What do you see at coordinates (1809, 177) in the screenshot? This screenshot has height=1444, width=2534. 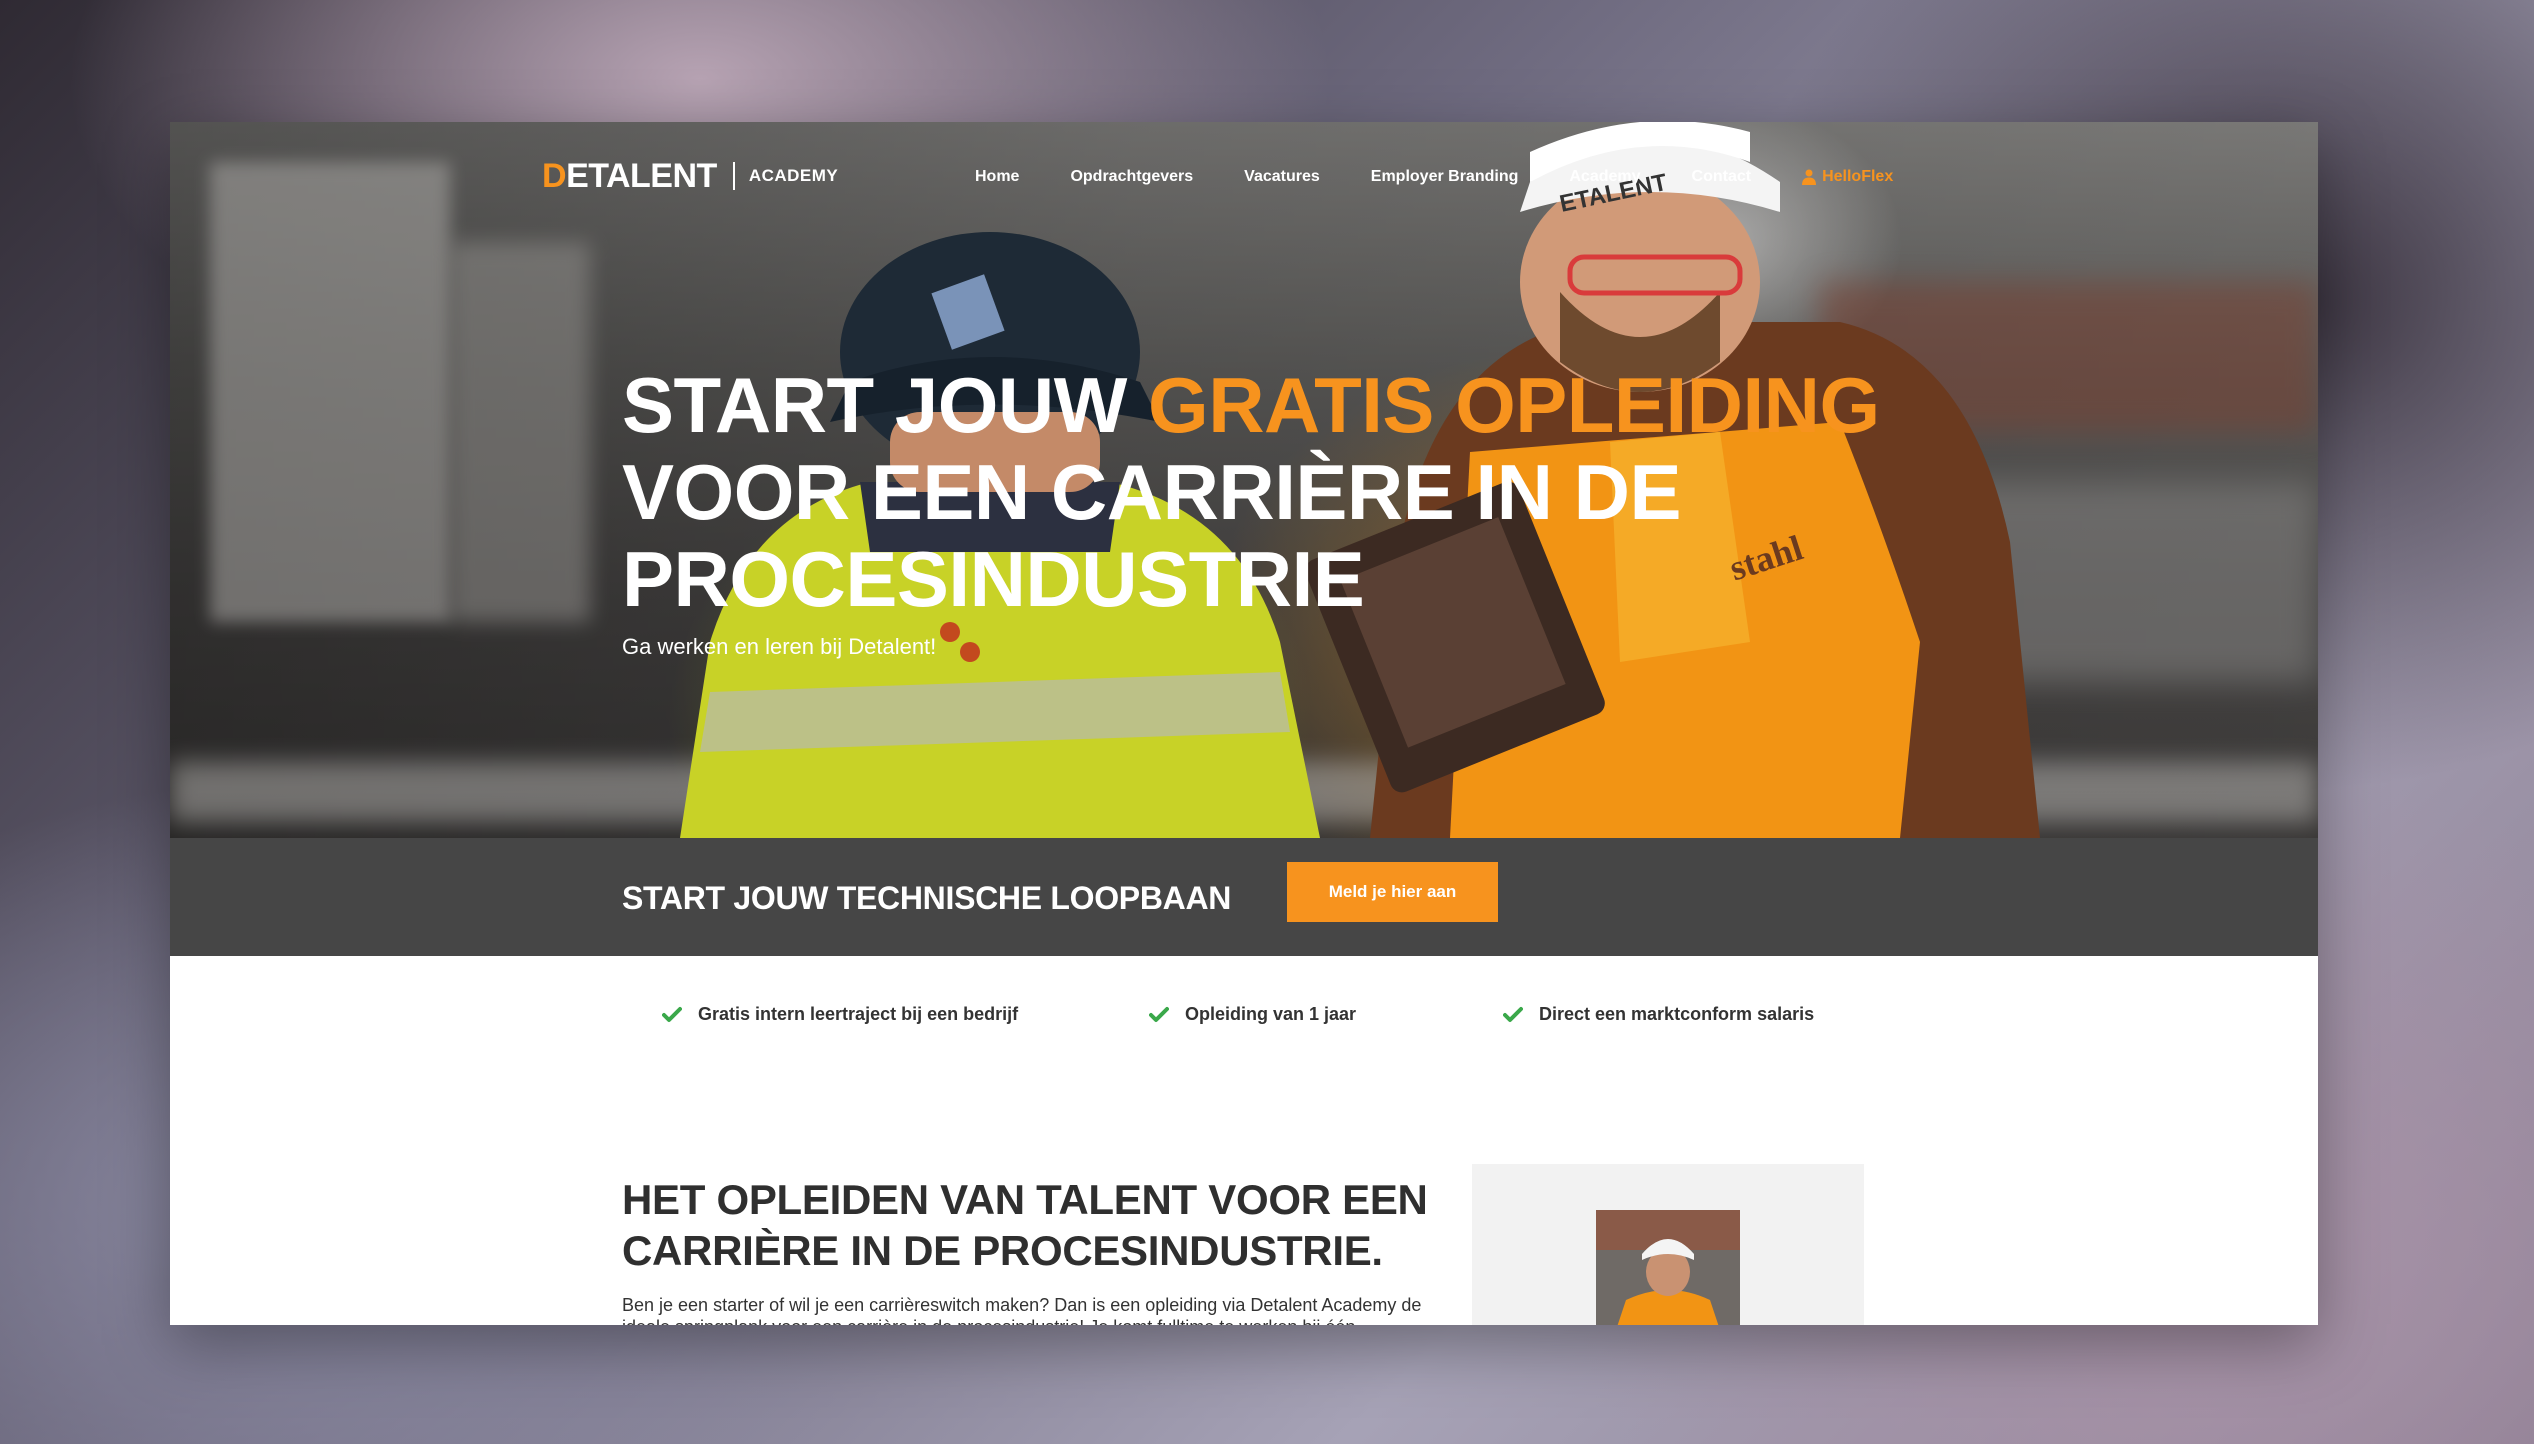 I see `user-icon` at bounding box center [1809, 177].